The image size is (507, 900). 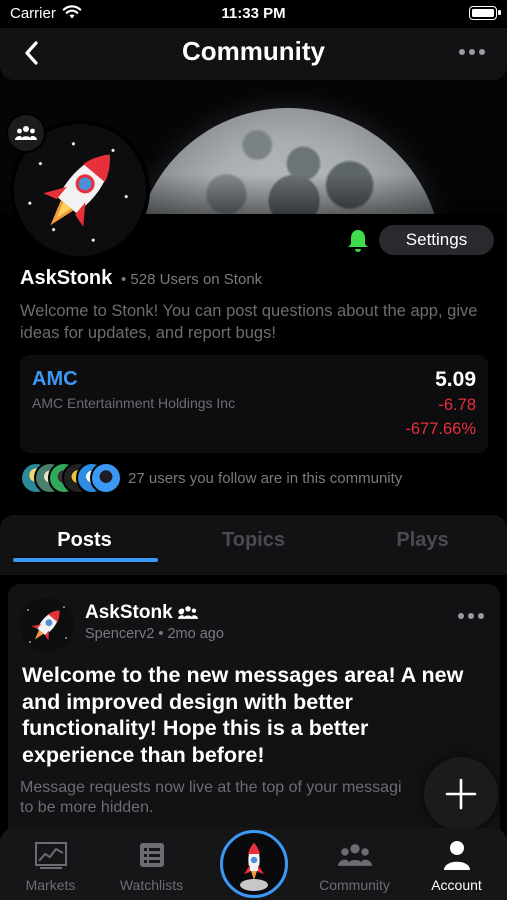 What do you see at coordinates (135, 612) in the screenshot?
I see `post-author-name: AskStonk •` at bounding box center [135, 612].